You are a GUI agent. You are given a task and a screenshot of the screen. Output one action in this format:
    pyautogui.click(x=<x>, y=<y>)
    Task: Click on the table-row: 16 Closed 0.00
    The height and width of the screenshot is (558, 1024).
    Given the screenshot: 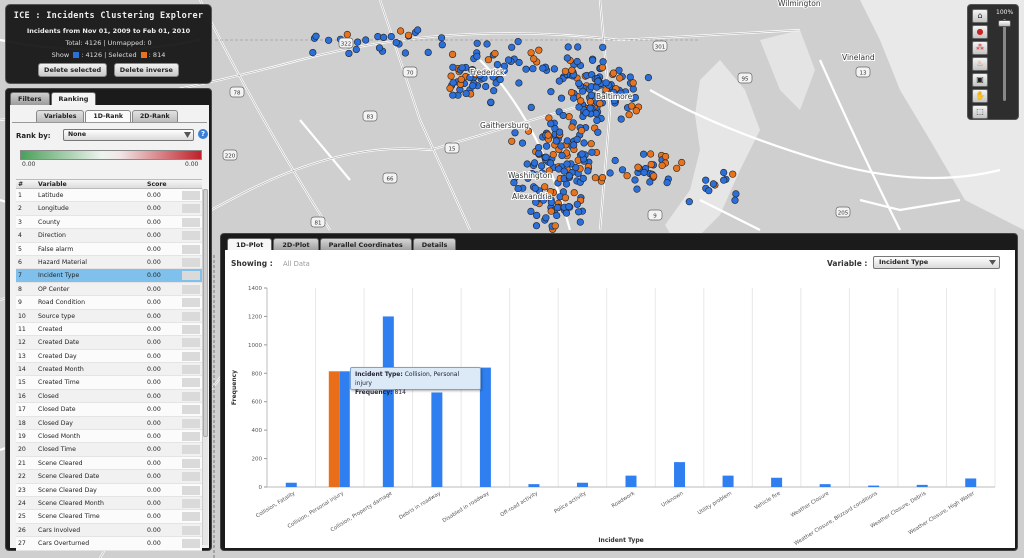 What is the action you would take?
    pyautogui.click(x=109, y=396)
    